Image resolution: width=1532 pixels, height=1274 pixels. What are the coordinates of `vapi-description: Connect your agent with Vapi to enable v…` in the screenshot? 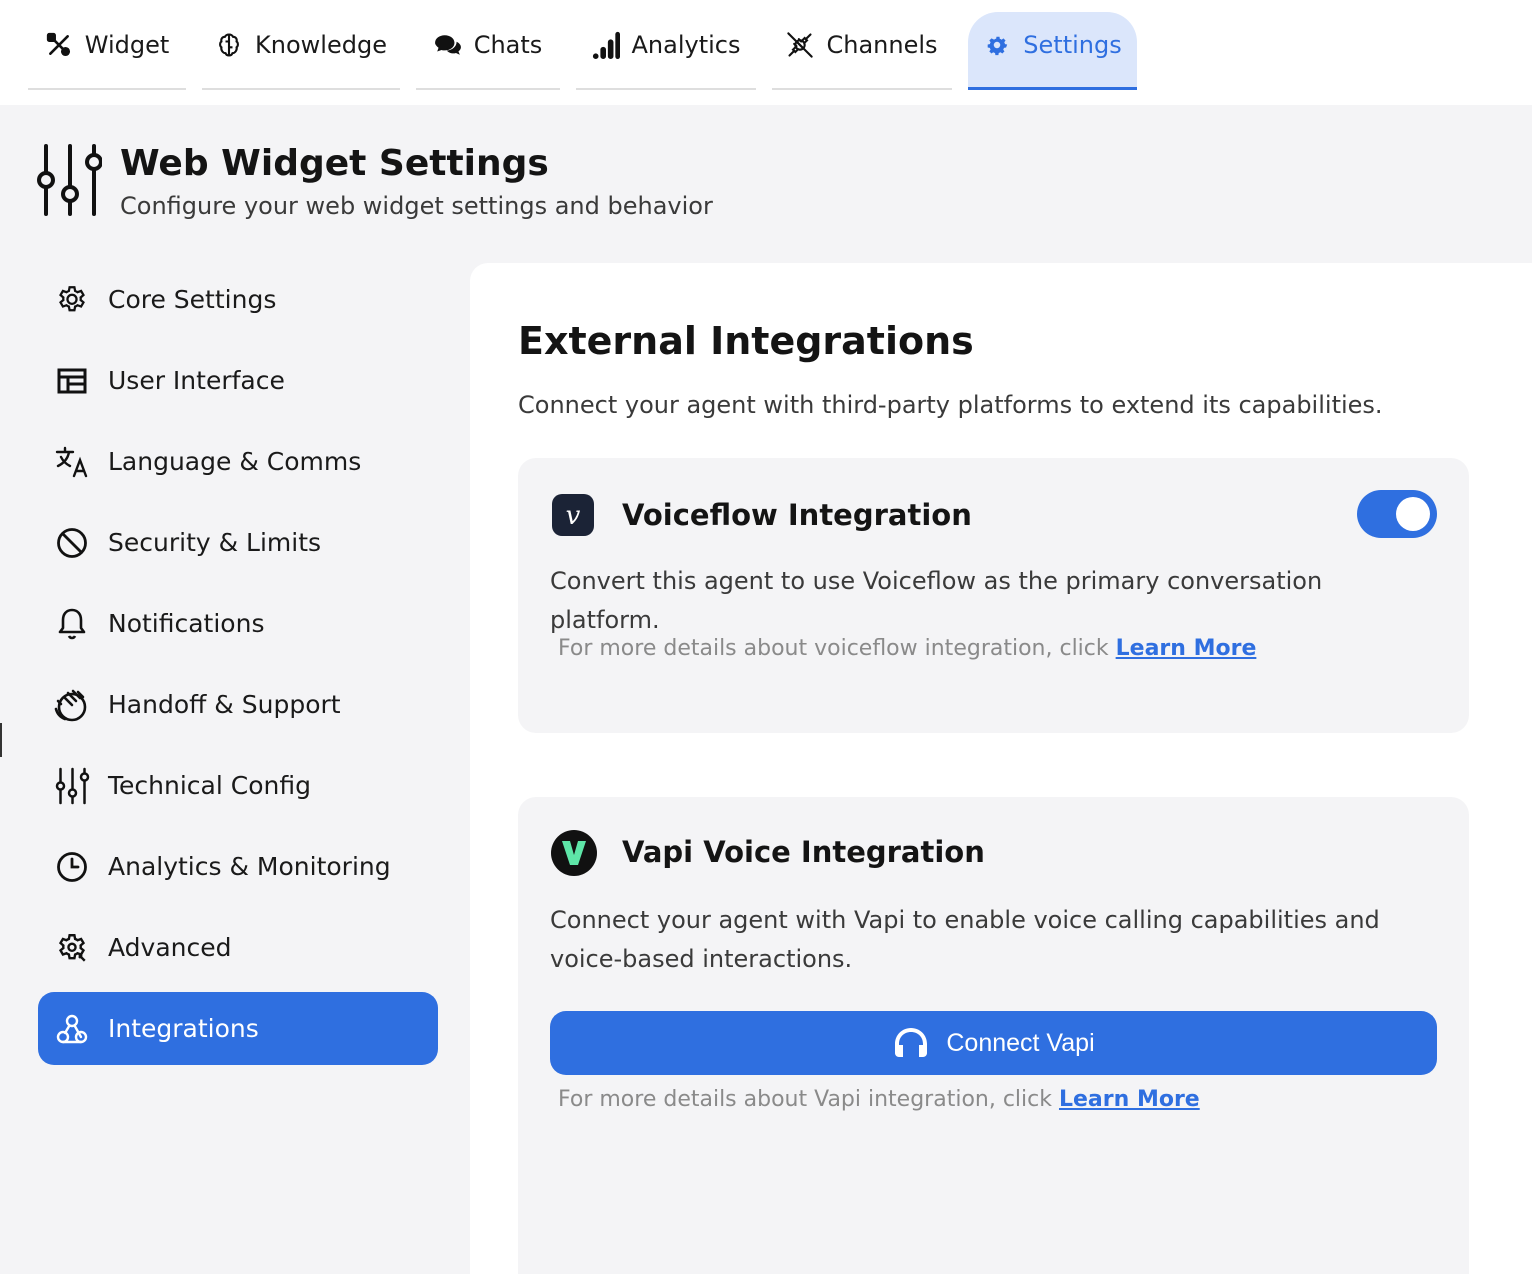 It's located at (965, 939).